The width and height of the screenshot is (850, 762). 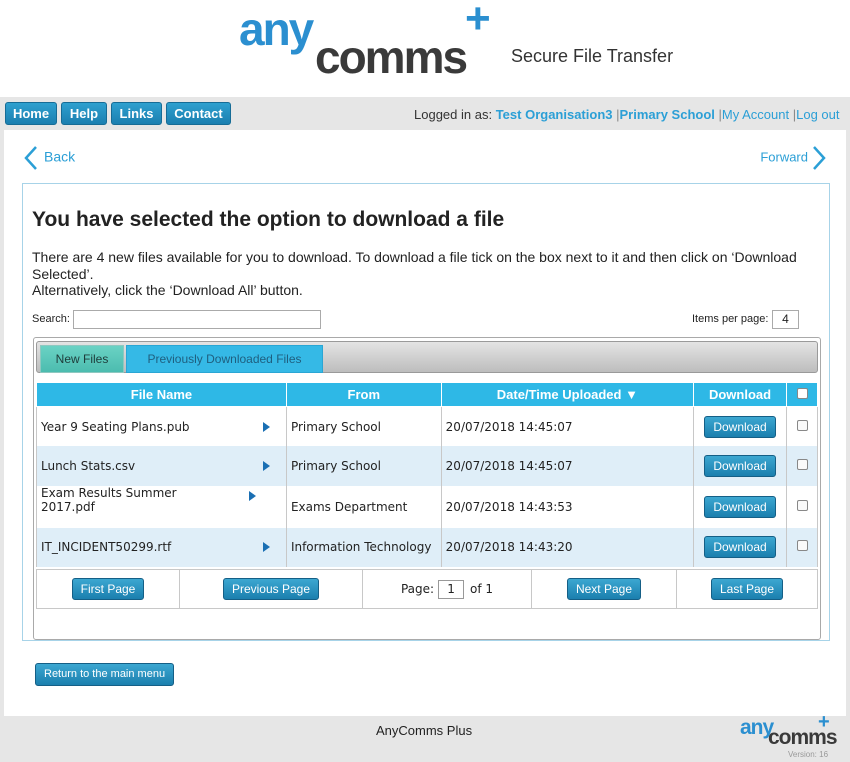 What do you see at coordinates (51, 319) in the screenshot?
I see `search-label: Search:` at bounding box center [51, 319].